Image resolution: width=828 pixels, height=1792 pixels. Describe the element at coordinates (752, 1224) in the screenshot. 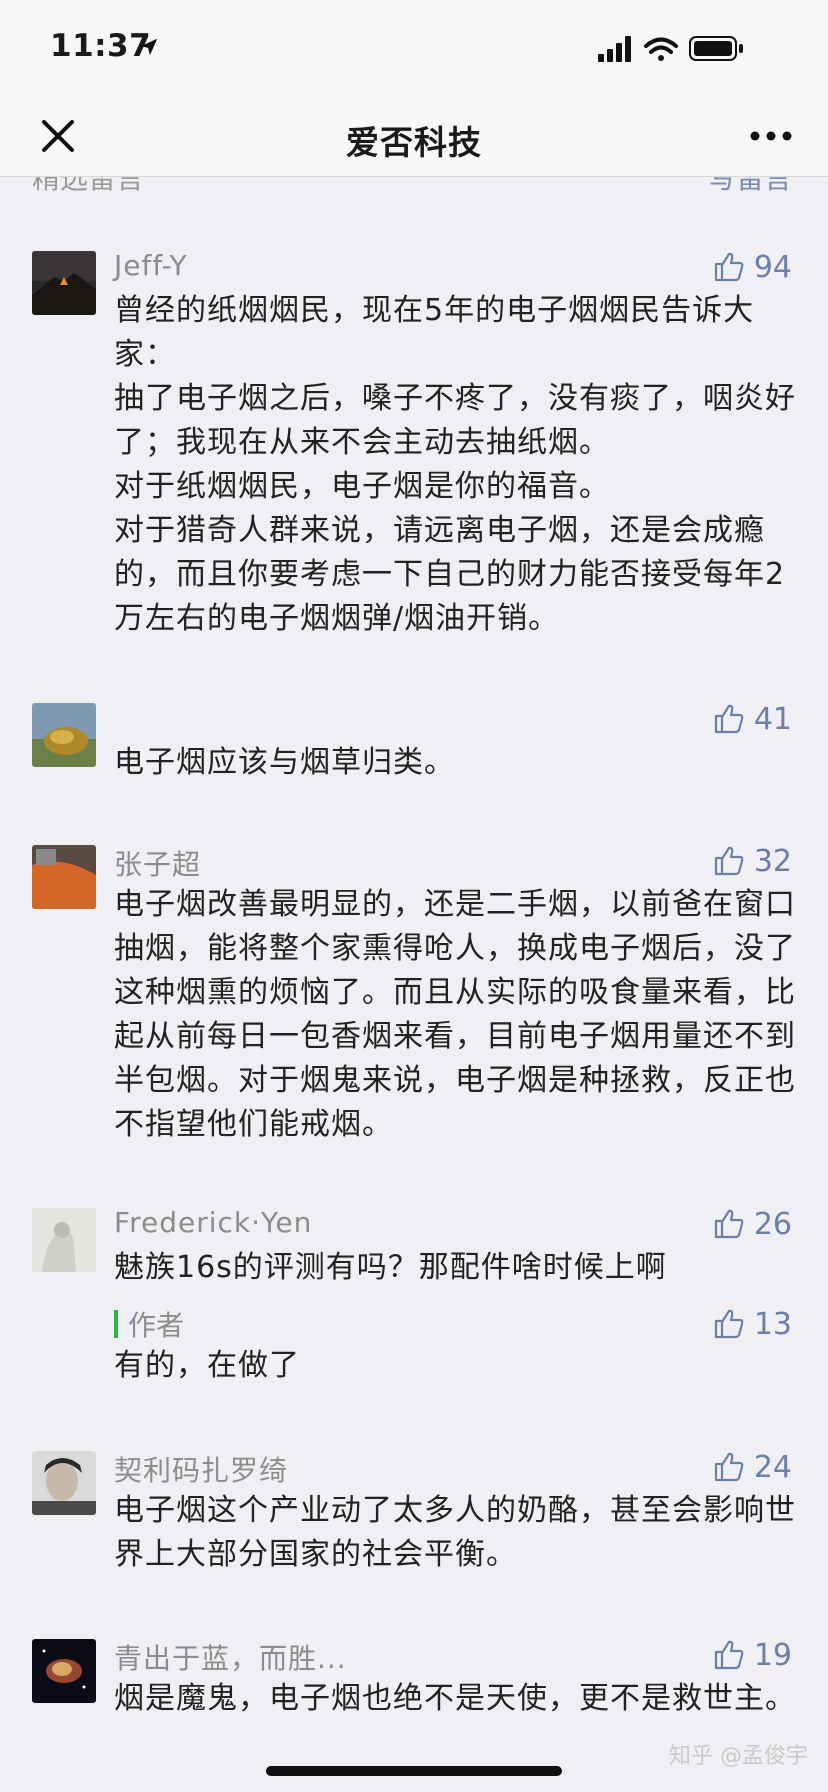

I see `like-button: 26` at that location.